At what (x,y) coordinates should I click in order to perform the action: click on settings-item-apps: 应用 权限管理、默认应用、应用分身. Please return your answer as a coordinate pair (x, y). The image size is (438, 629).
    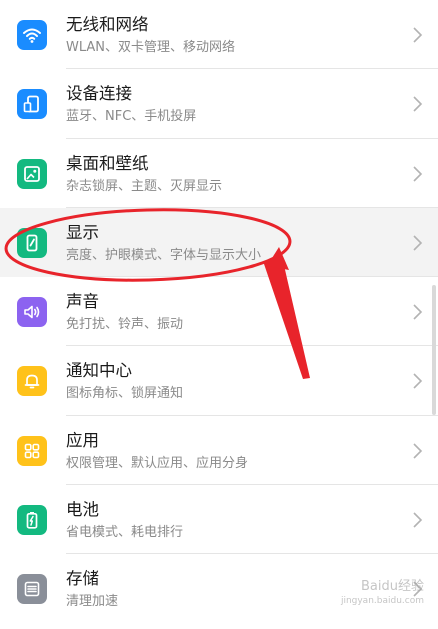
    Looking at the image, I should click on (219, 450).